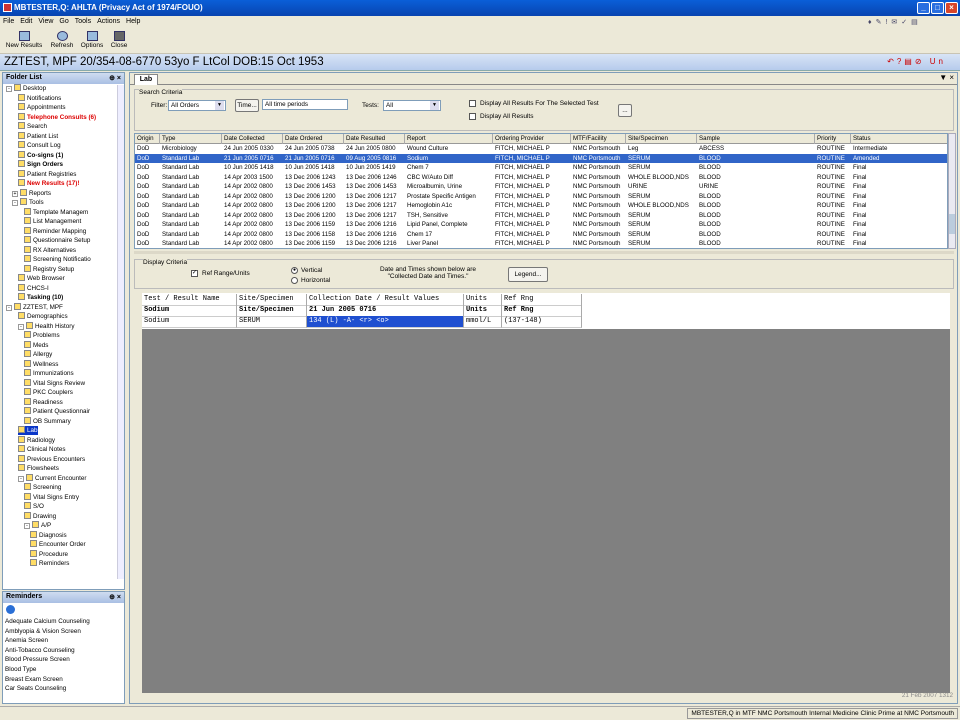 Image resolution: width=960 pixels, height=720 pixels. Describe the element at coordinates (26, 21) in the screenshot. I see `menu-edit: Edit` at that location.